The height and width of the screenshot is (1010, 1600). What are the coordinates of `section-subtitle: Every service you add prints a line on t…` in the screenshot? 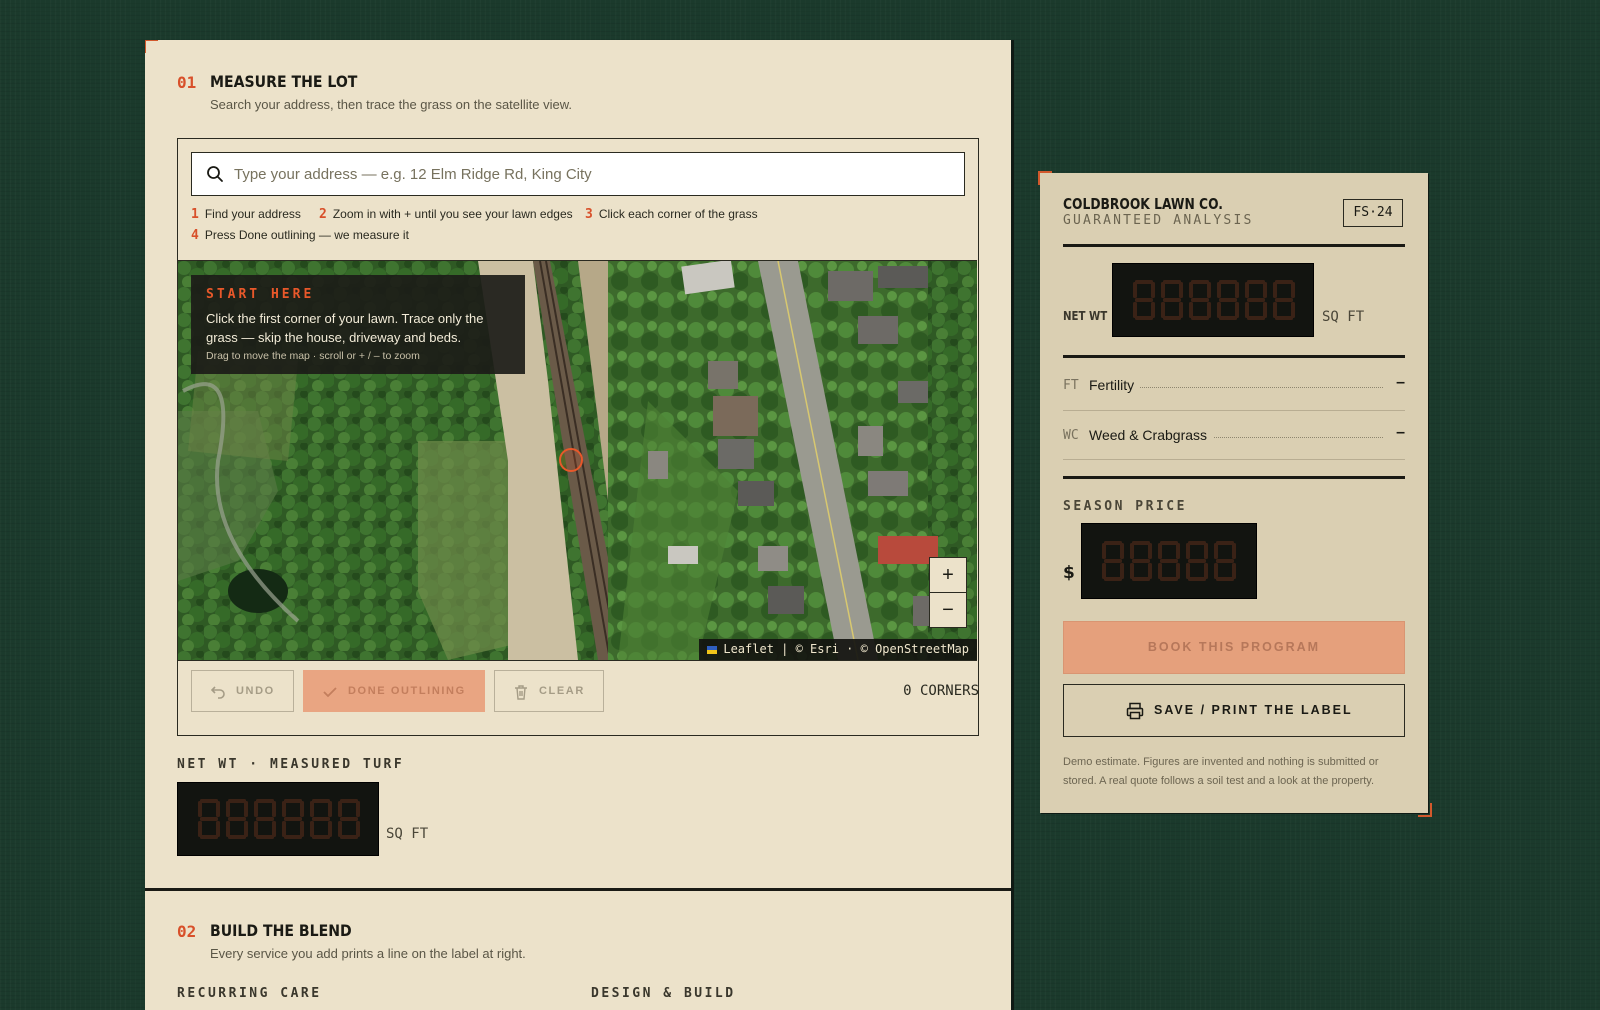 It's located at (368, 953).